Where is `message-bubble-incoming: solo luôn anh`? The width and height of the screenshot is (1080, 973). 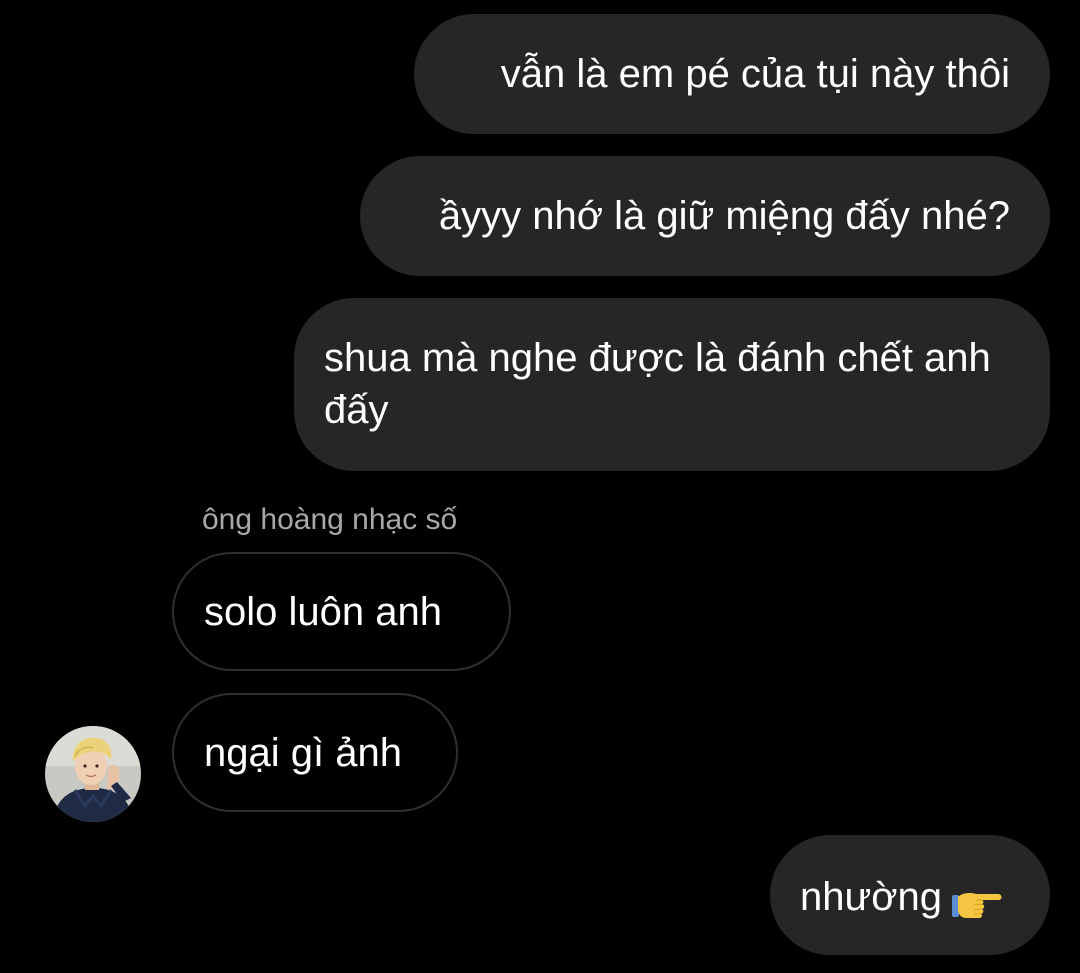 message-bubble-incoming: solo luôn anh is located at coordinates (341, 611).